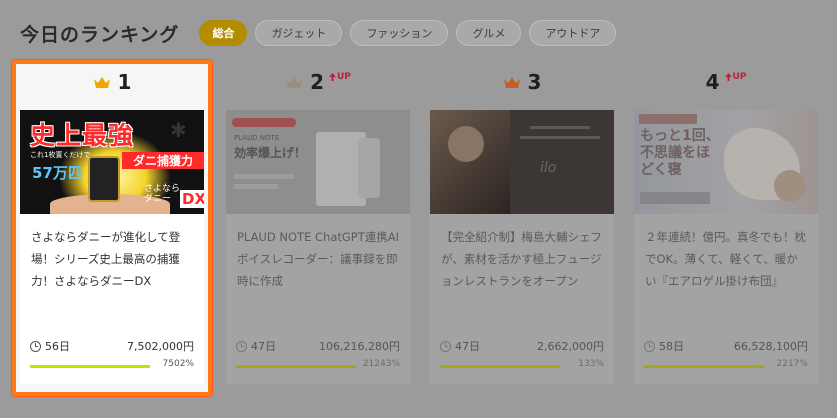 This screenshot has width=837, height=418. What do you see at coordinates (548, 168) in the screenshot?
I see `thumbnail-signature: ilo` at bounding box center [548, 168].